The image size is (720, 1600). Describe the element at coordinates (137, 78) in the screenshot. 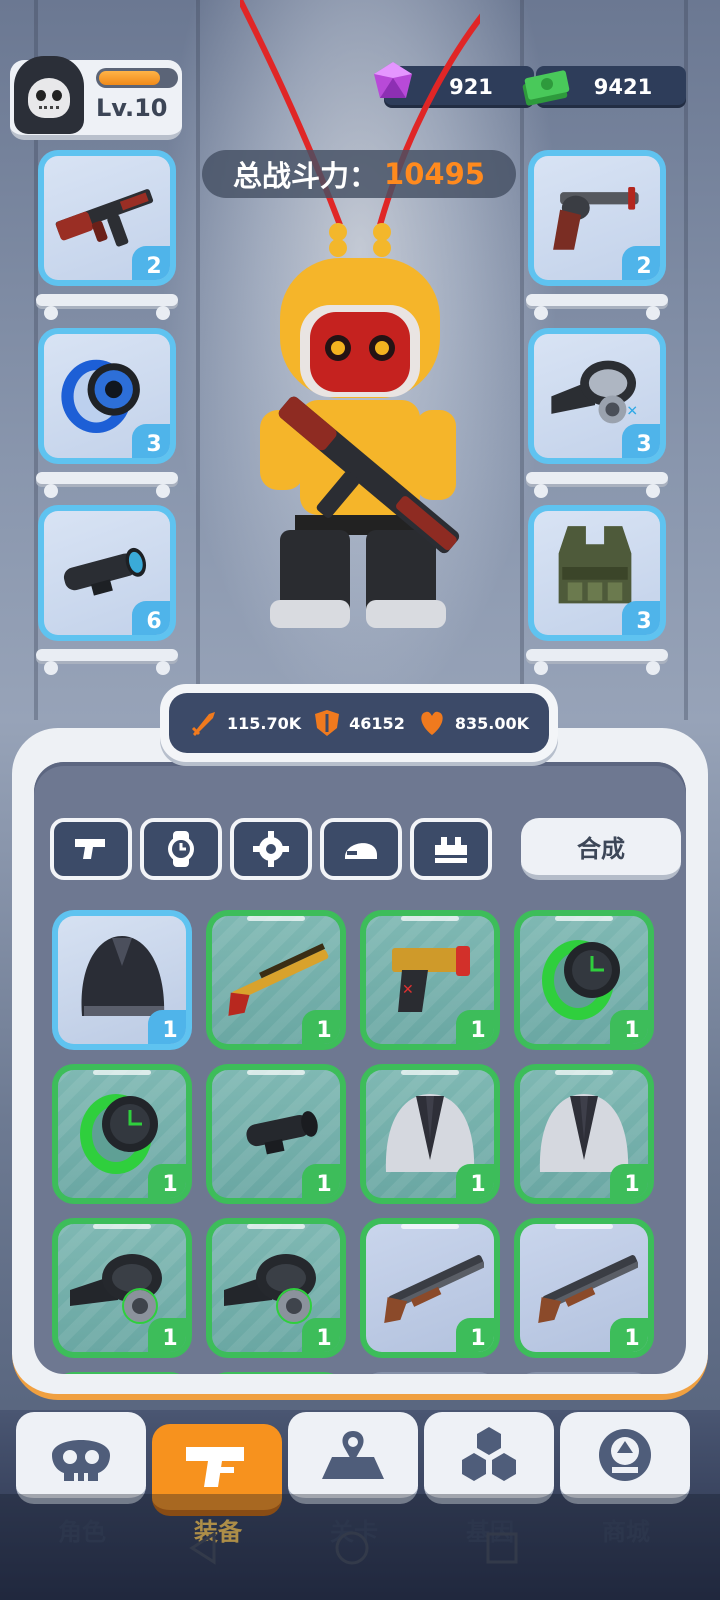

I see `xp-bar` at that location.